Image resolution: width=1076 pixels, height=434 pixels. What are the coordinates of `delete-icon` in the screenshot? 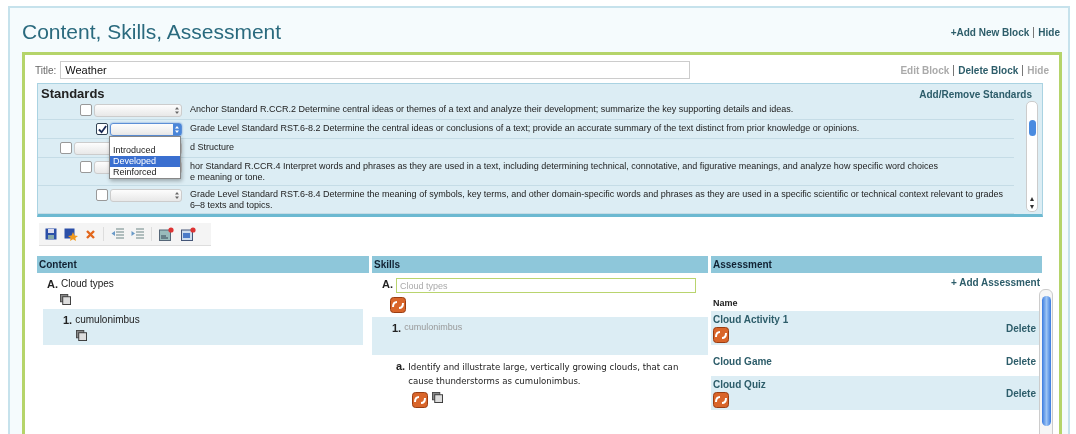 It's located at (90, 234).